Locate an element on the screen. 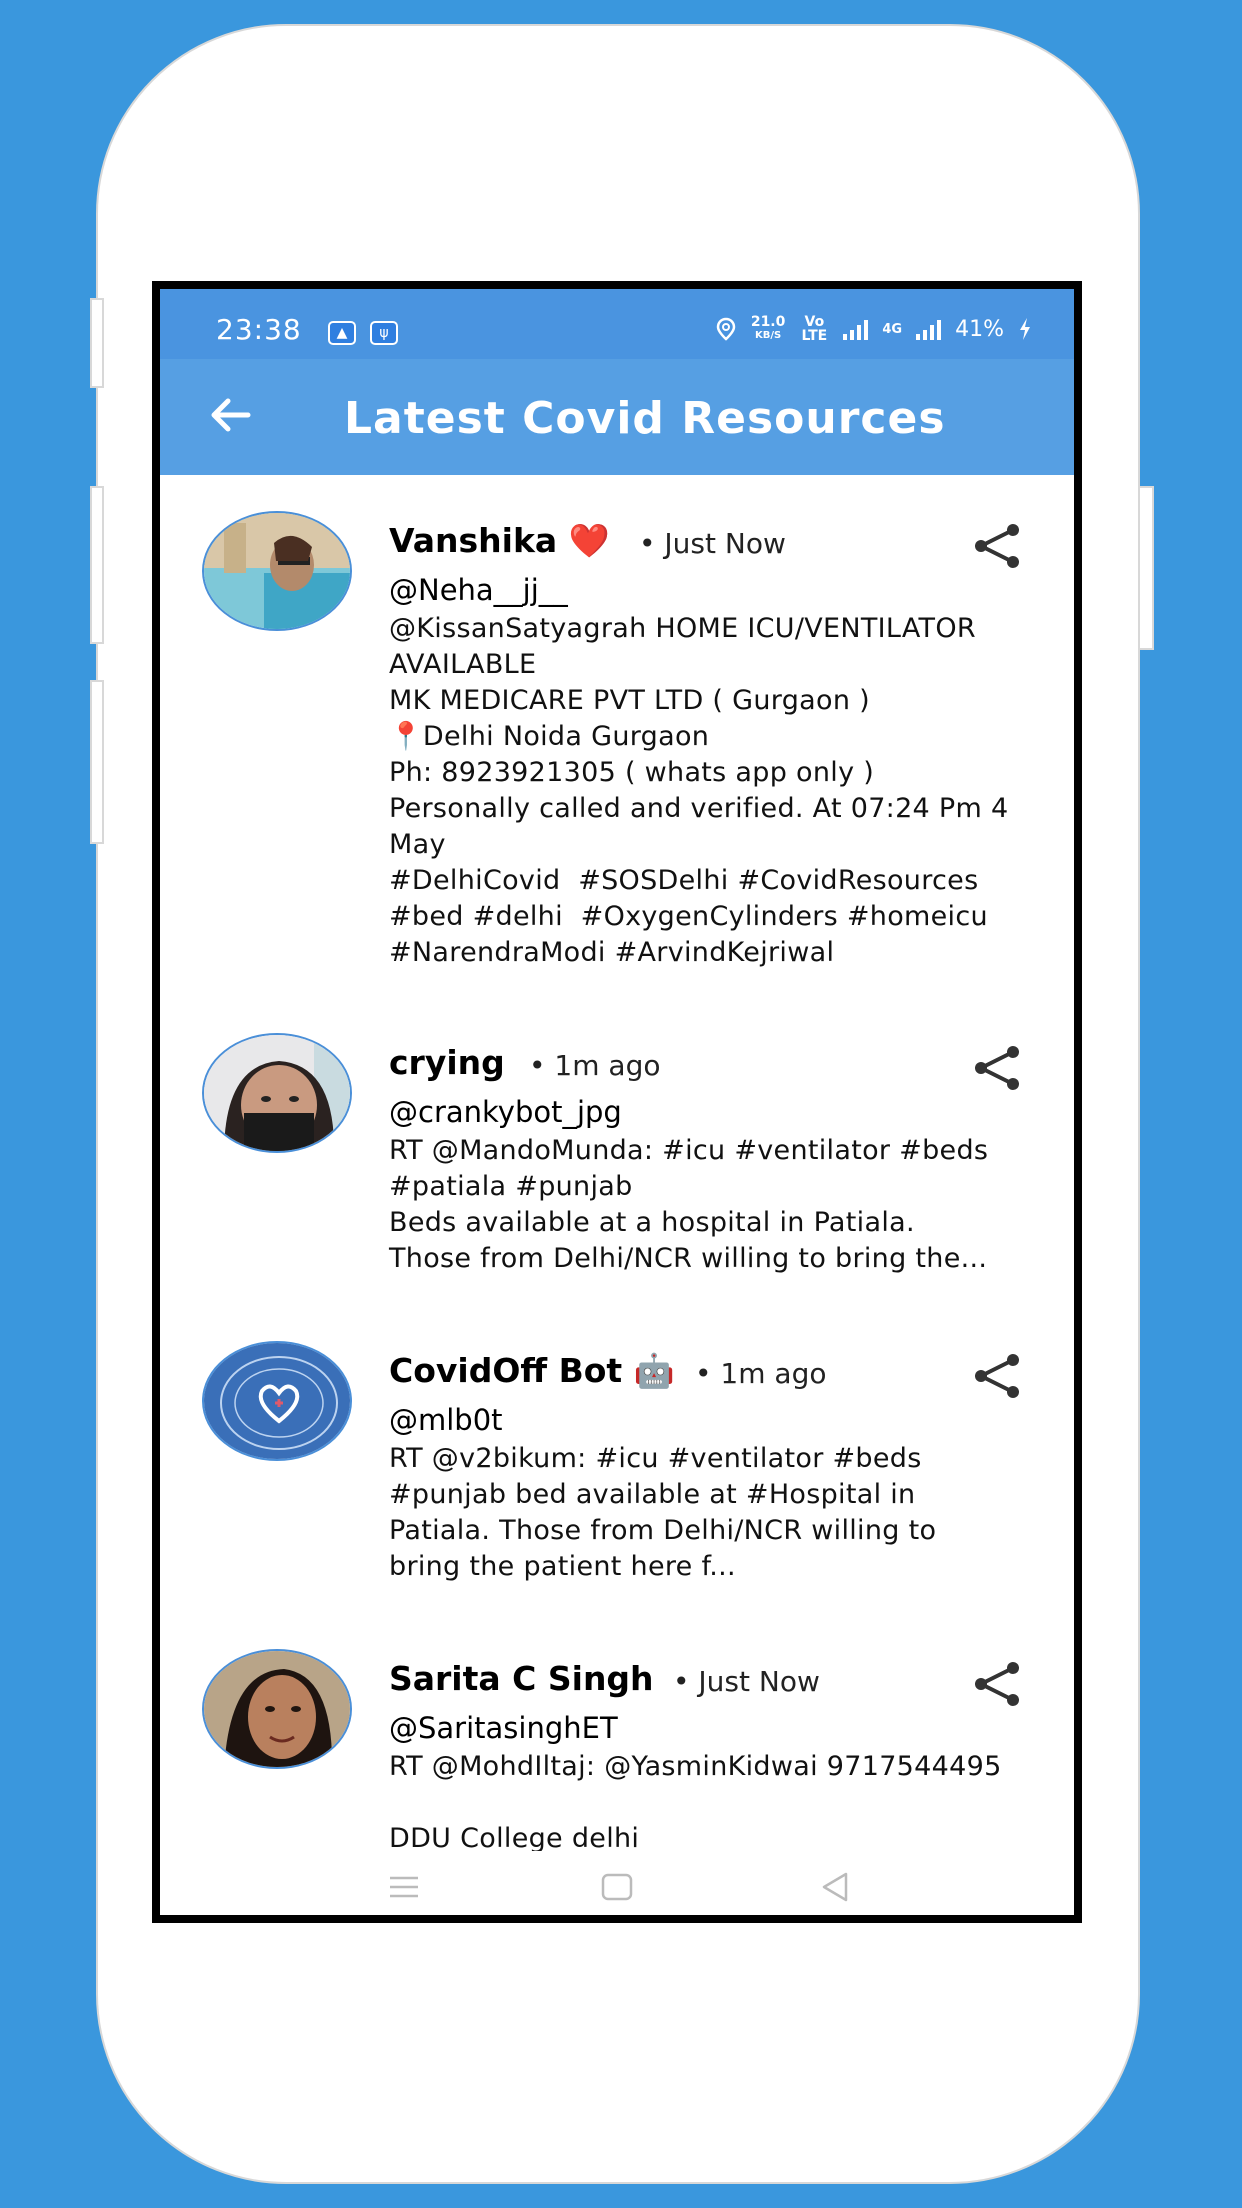 Image resolution: width=1242 pixels, height=2208 pixels. post-header: Vanshika ❤️ • Just Now is located at coordinates (719, 539).